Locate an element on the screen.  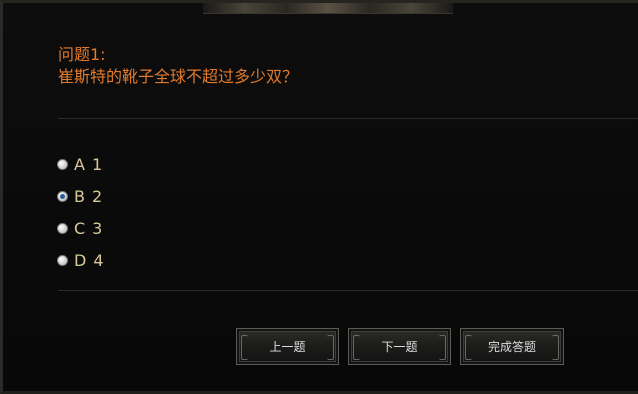
answer-options: A 1 B 2 C 3 D 4 is located at coordinates (80, 212).